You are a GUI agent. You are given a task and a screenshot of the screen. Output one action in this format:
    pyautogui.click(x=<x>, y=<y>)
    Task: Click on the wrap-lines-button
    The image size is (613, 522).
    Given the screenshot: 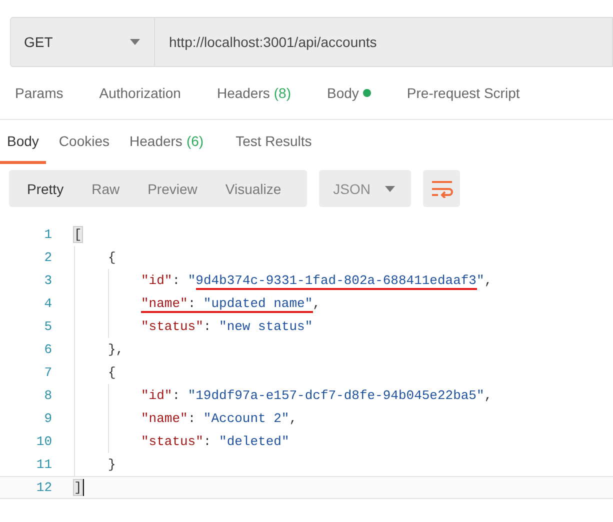 What is the action you would take?
    pyautogui.click(x=441, y=188)
    